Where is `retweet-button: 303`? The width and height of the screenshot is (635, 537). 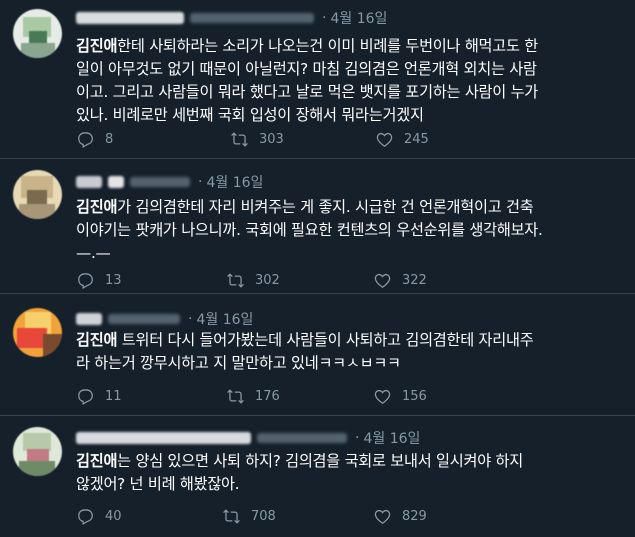
retweet-button: 303 is located at coordinates (257, 139).